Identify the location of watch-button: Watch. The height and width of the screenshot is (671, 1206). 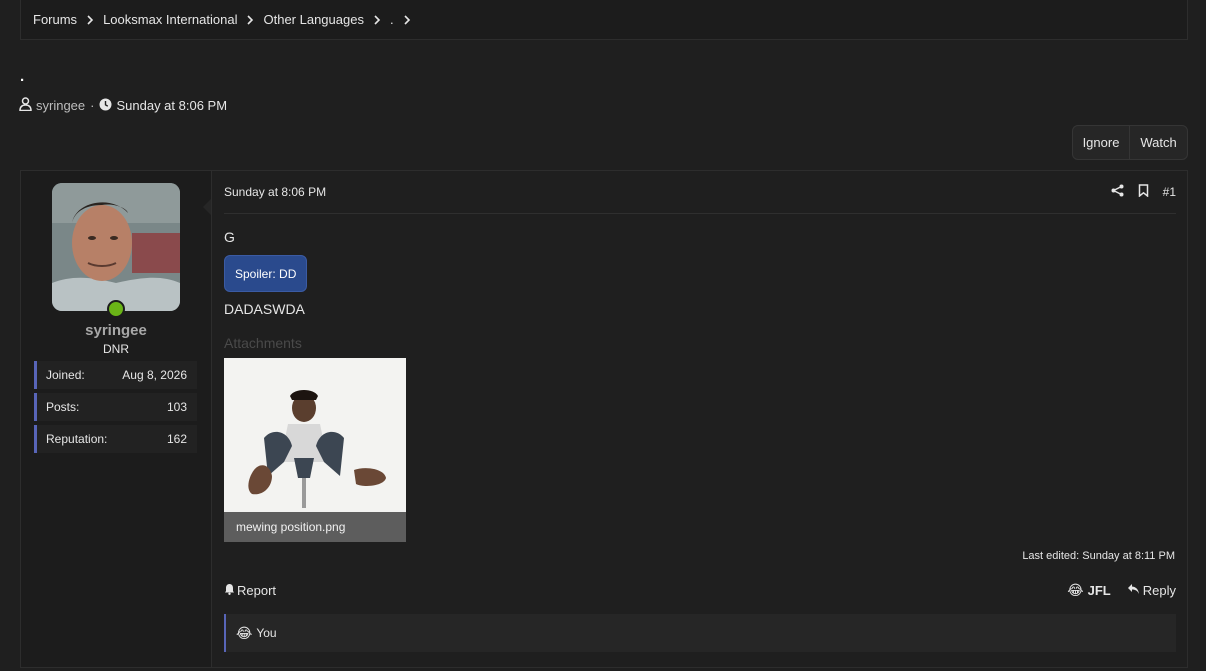
(1158, 142).